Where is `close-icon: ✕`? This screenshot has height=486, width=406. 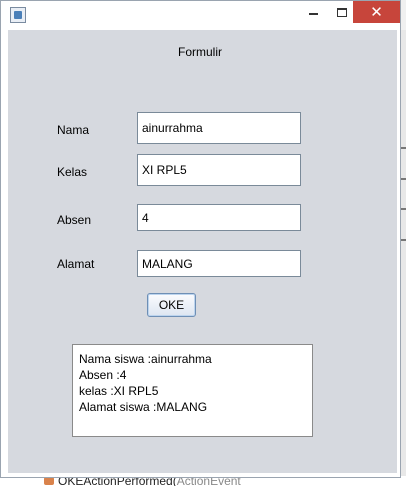
close-icon: ✕ is located at coordinates (376, 12).